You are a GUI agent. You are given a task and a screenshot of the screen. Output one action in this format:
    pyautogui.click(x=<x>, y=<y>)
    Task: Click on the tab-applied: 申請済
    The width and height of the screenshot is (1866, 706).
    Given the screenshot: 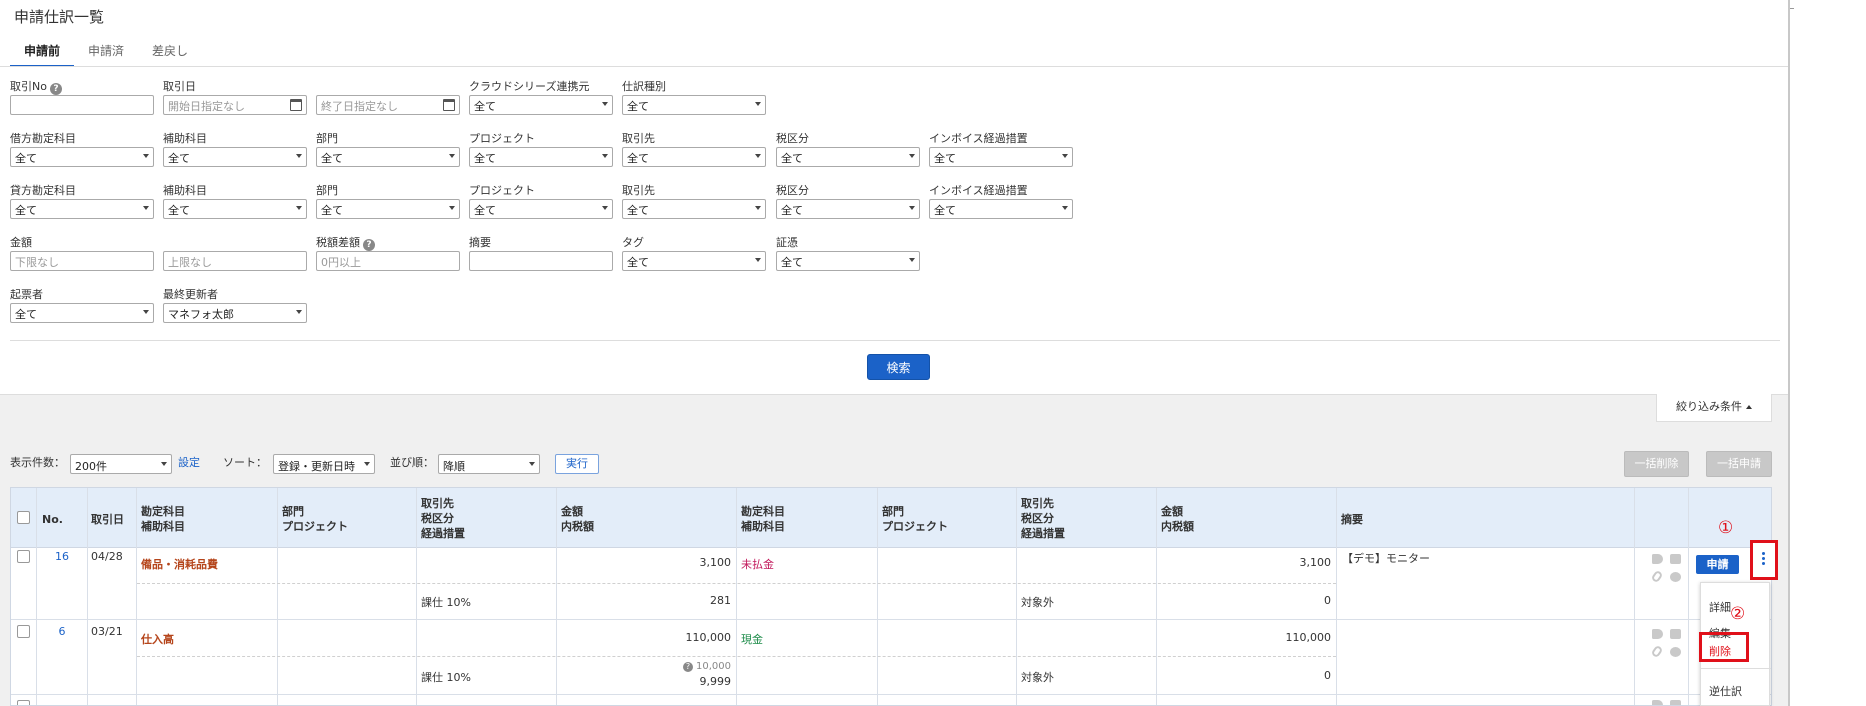 What is the action you would take?
    pyautogui.click(x=106, y=52)
    